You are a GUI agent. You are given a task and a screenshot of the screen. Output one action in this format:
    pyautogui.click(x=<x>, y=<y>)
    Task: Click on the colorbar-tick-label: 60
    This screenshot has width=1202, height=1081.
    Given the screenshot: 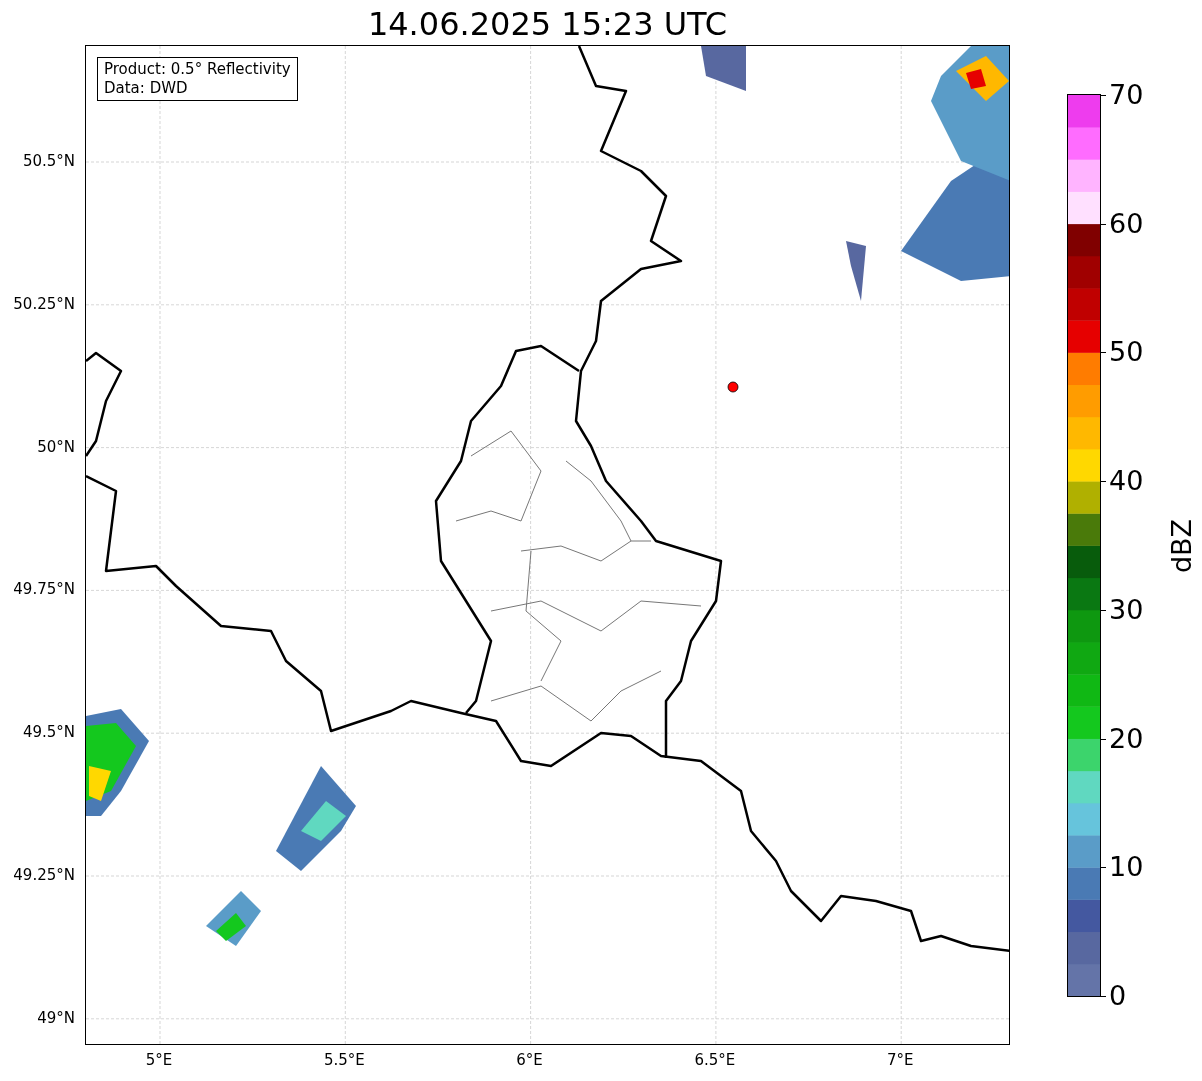 What is the action you would take?
    pyautogui.click(x=1126, y=223)
    